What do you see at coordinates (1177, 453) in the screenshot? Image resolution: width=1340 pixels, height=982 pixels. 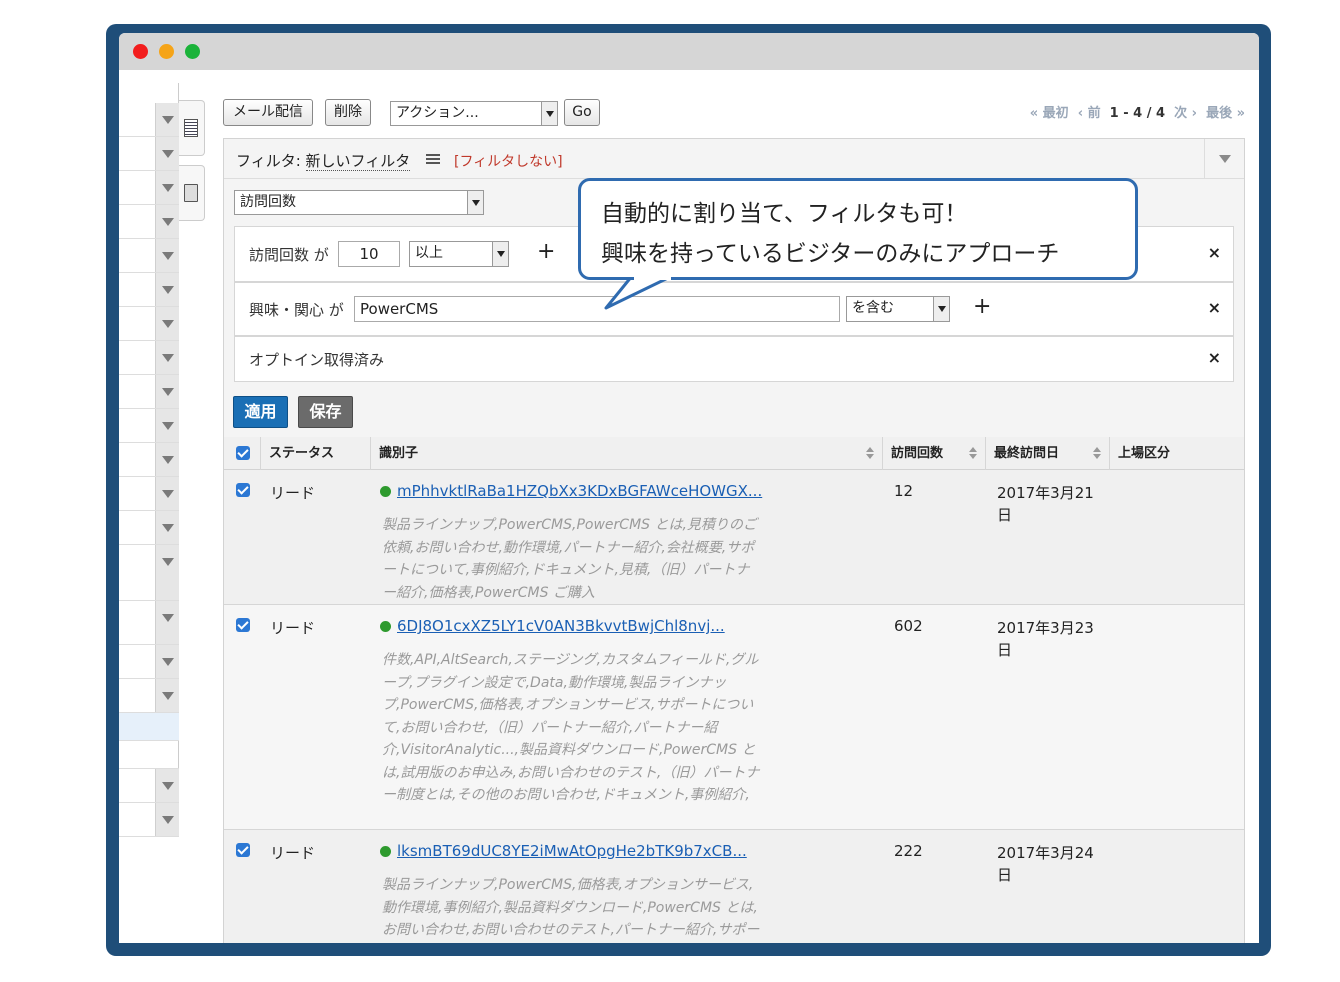 I see `column-header-listing: 上場区分` at bounding box center [1177, 453].